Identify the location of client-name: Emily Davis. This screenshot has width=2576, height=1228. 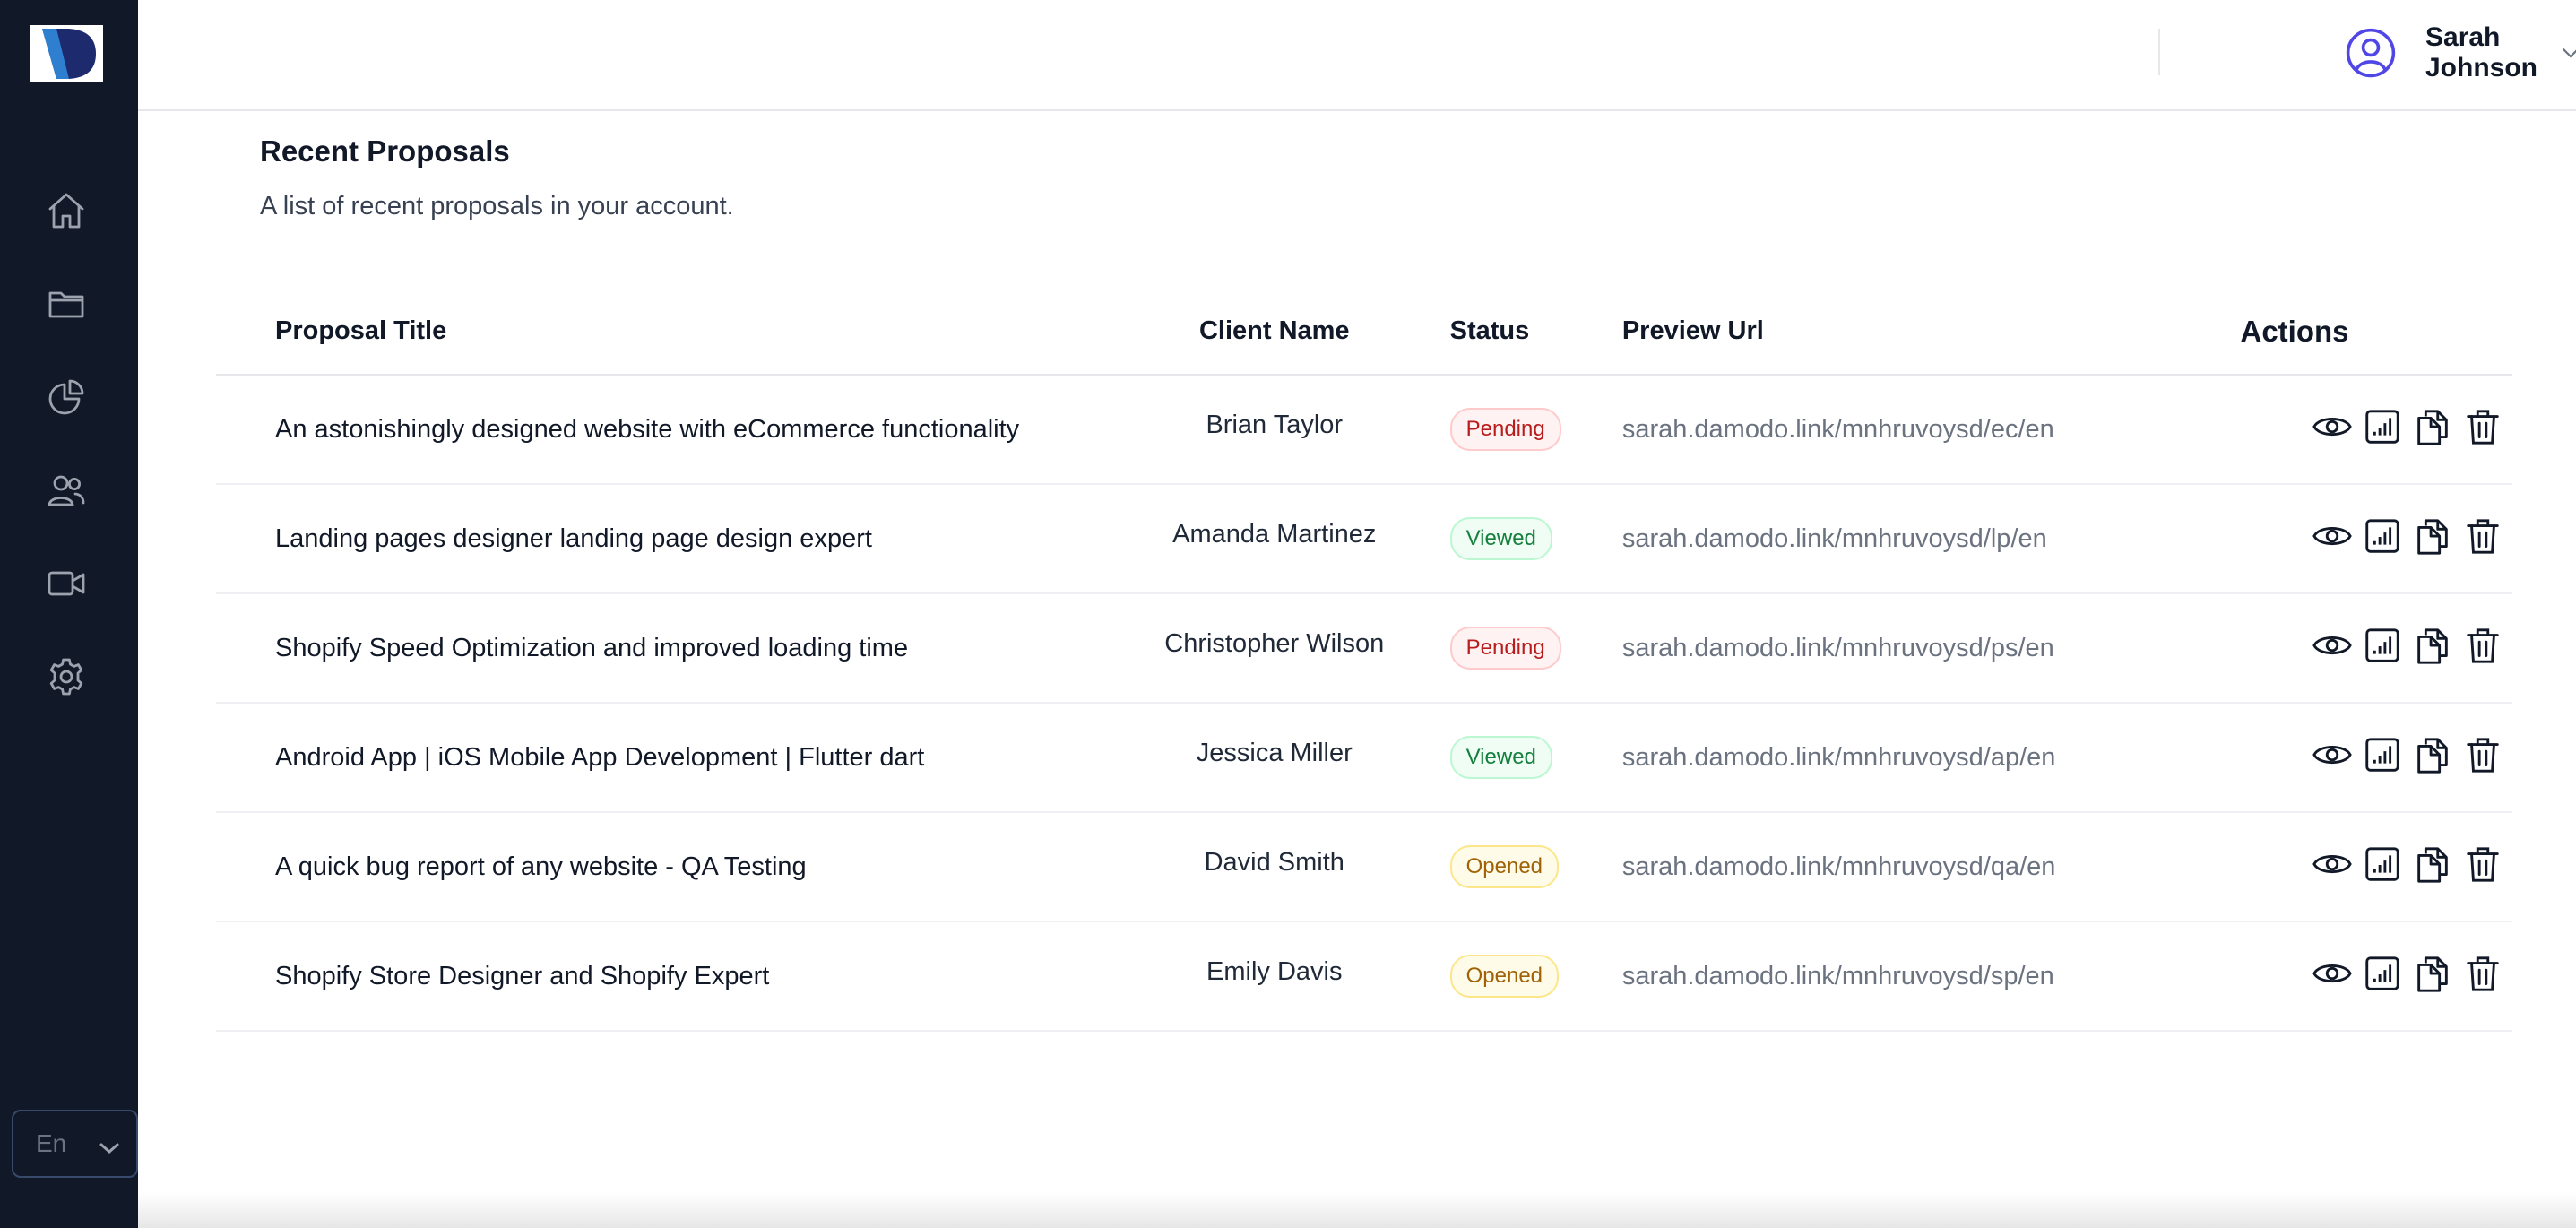
(1274, 976).